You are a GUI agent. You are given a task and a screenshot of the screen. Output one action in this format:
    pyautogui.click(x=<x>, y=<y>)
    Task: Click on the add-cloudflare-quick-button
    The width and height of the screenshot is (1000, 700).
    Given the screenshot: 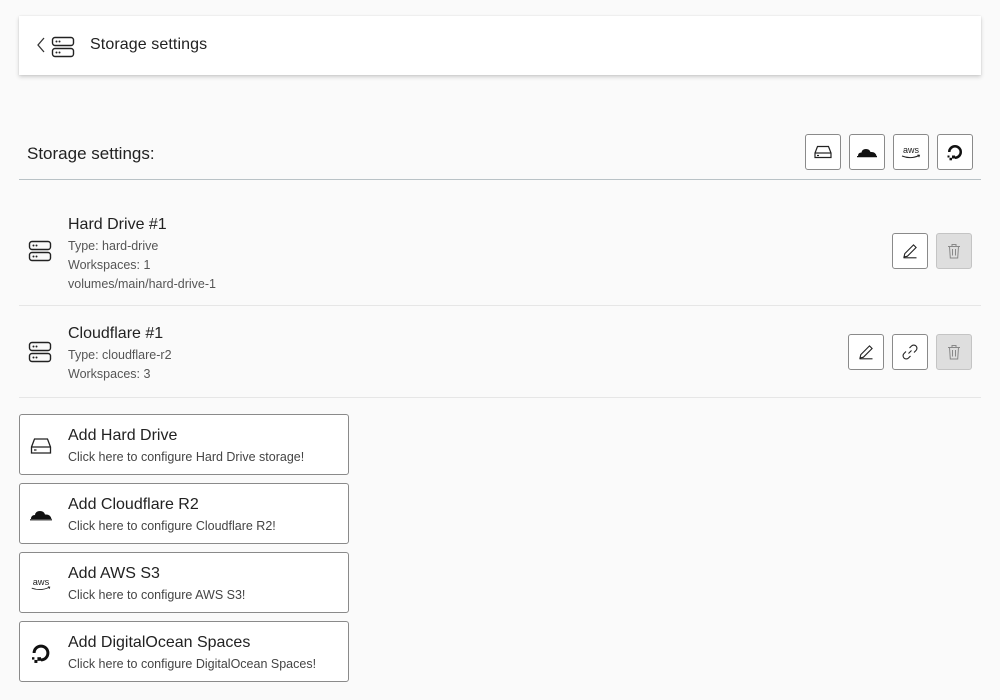 What is the action you would take?
    pyautogui.click(x=867, y=152)
    